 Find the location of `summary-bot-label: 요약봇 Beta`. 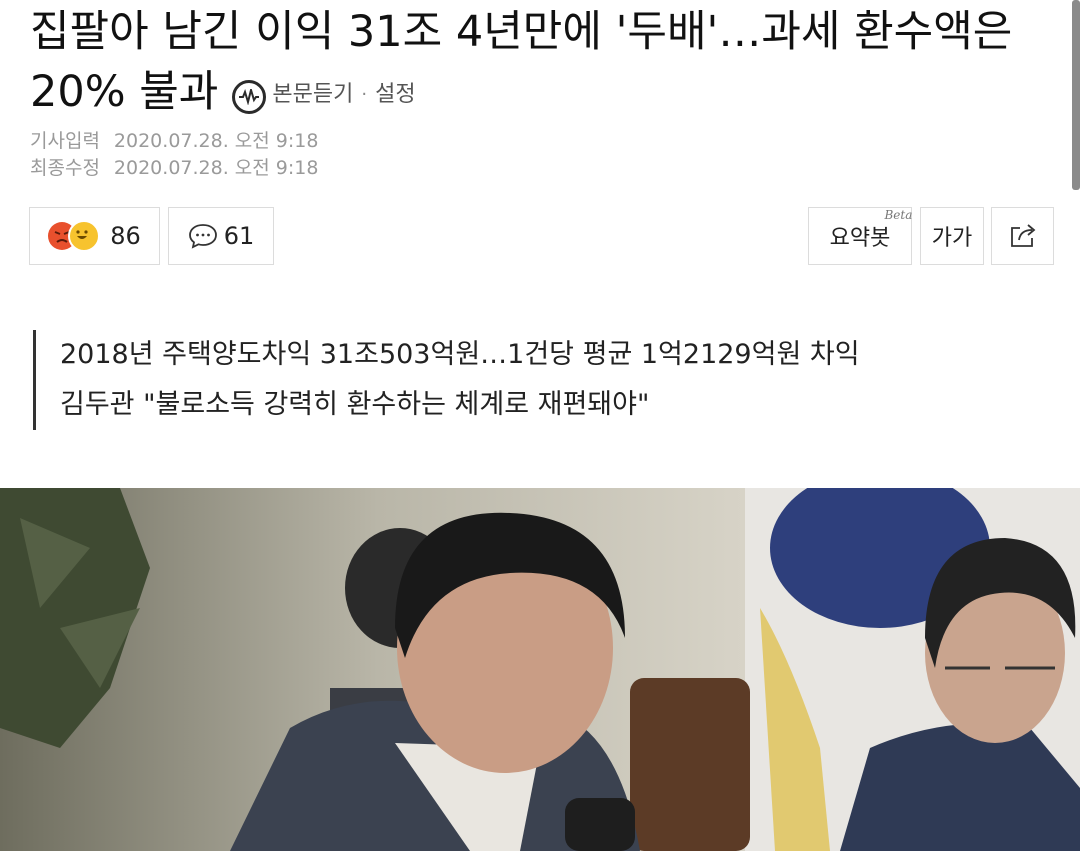

summary-bot-label: 요약봇 Beta is located at coordinates (871, 230).